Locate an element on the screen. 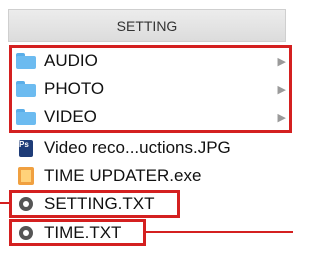 Image resolution: width=320 pixels, height=257 pixels. file-item-setting-txt: SETTING.TXT is located at coordinates (85, 204).